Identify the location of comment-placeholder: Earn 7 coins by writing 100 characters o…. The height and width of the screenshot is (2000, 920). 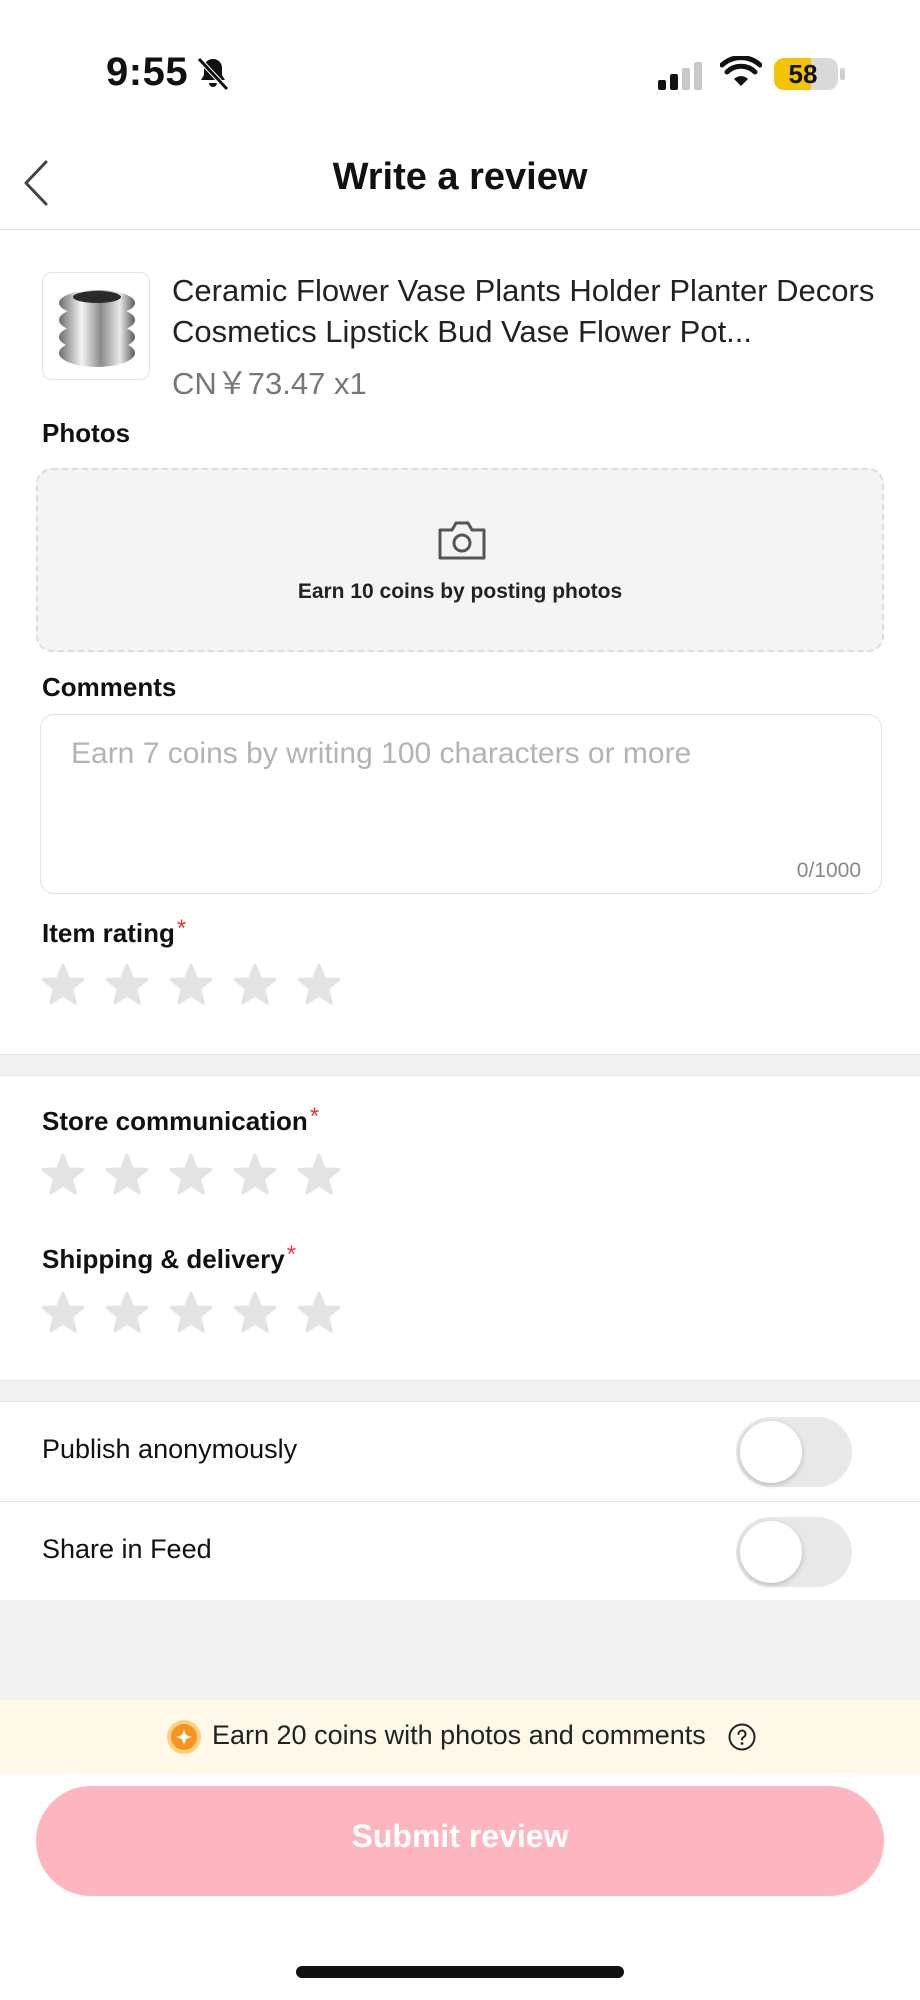
(381, 753).